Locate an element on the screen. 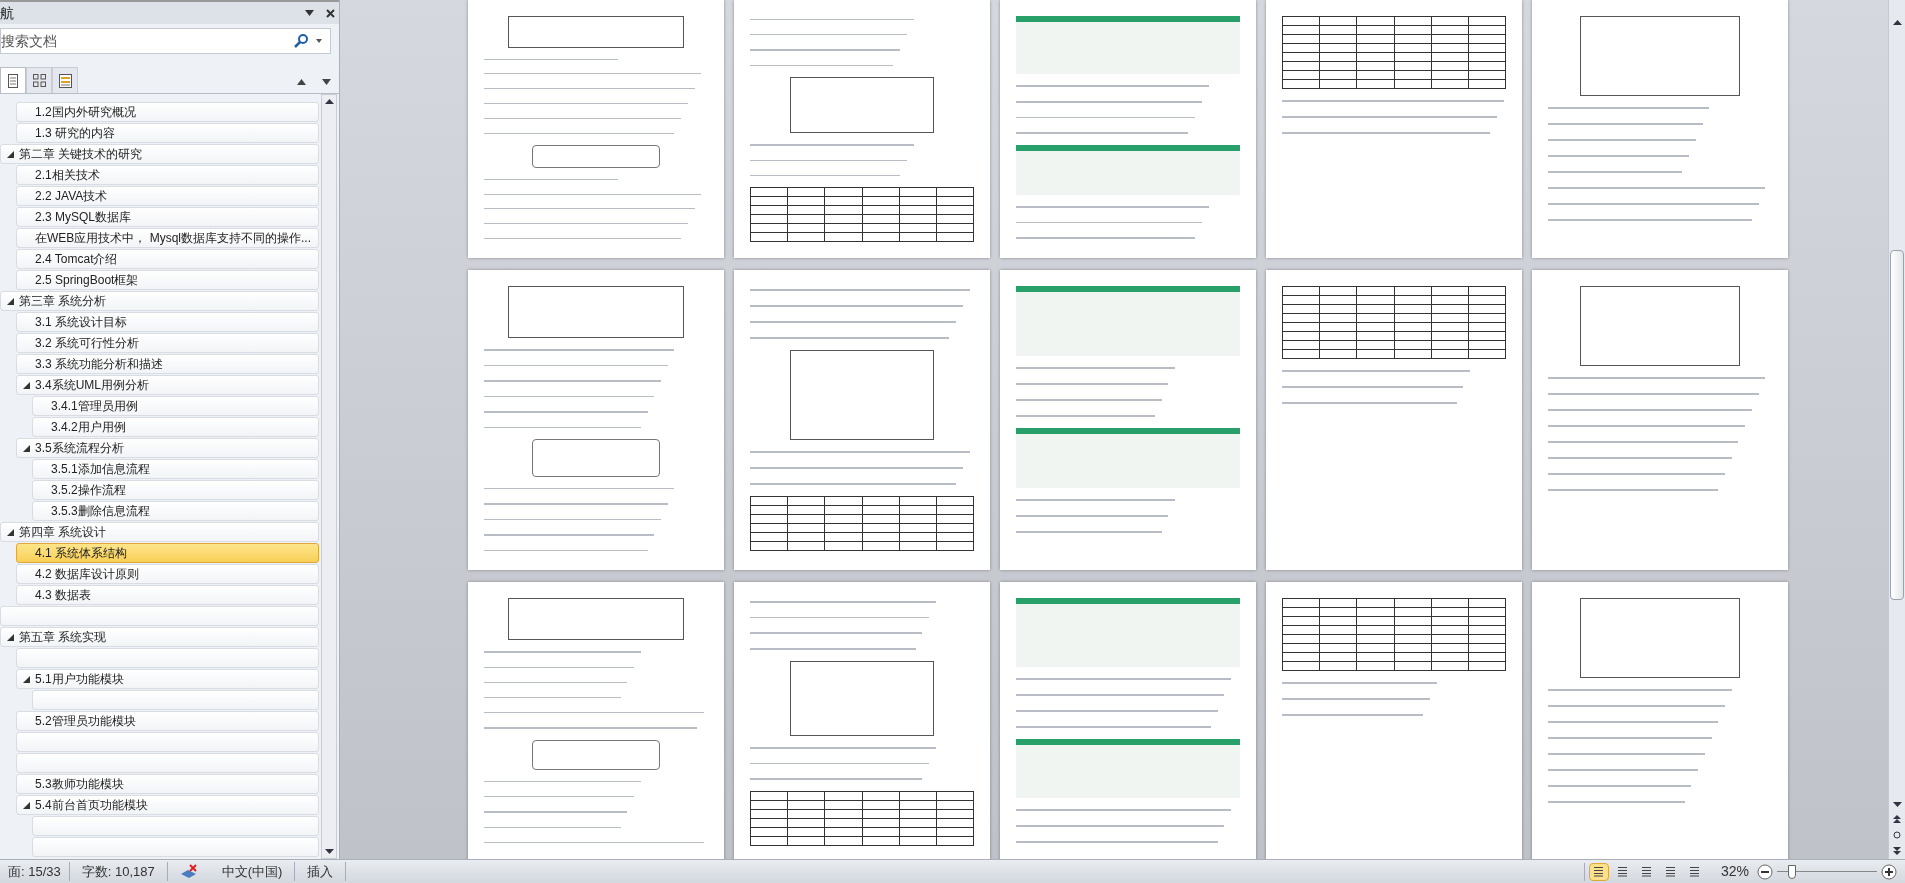 The height and width of the screenshot is (883, 1905). tree-item: 2.4 Tomcat介绍 is located at coordinates (167, 259).